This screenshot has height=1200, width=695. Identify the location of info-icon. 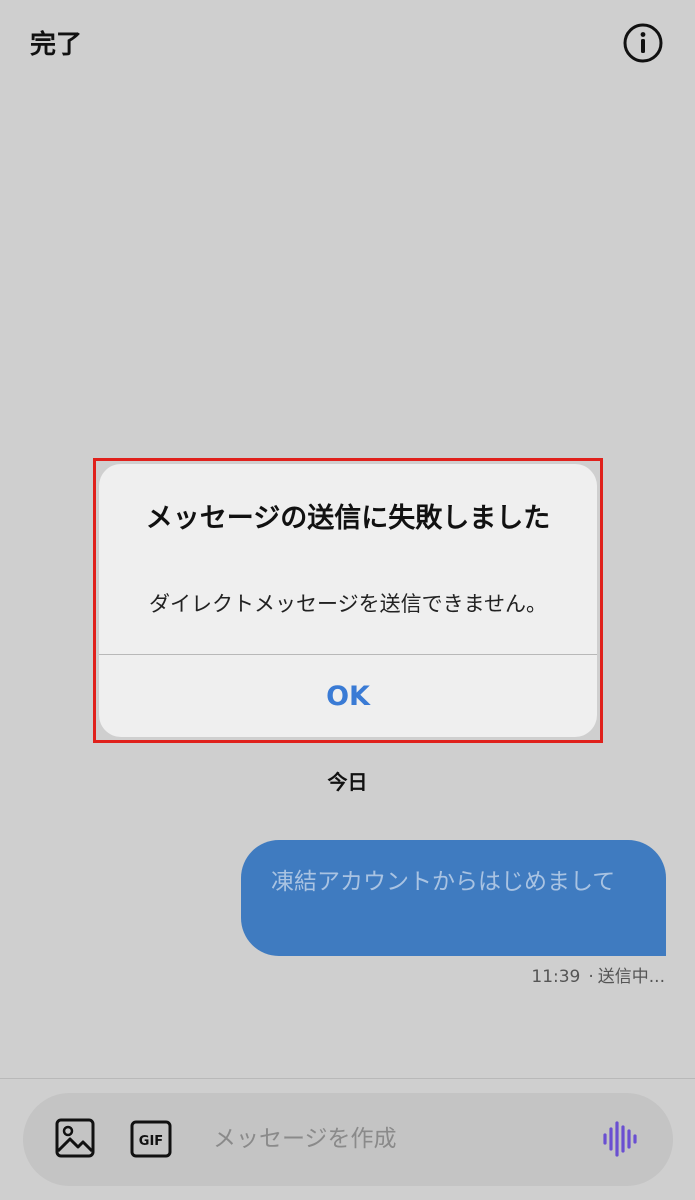
(643, 43).